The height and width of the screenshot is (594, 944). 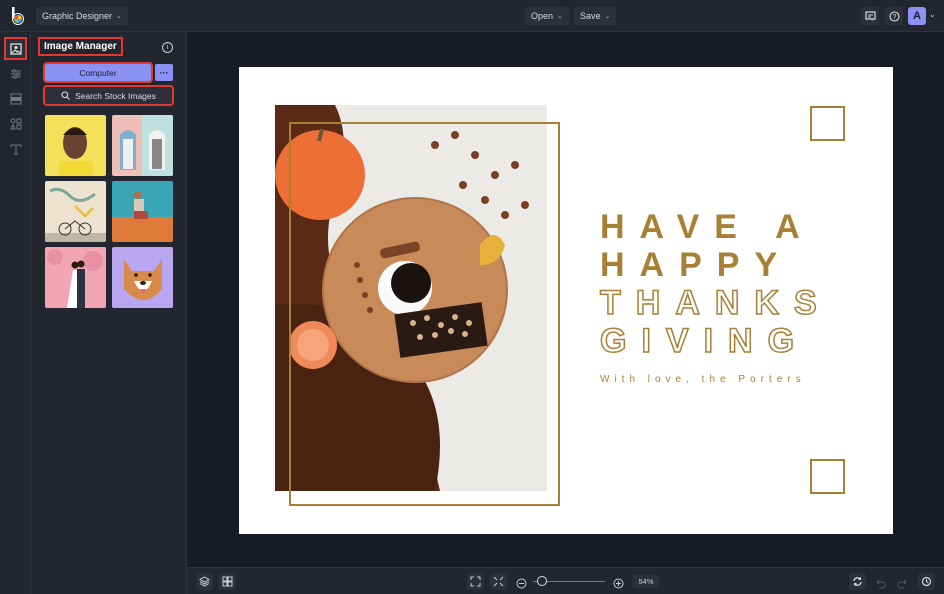 I want to click on refresh-icon, so click(x=857, y=581).